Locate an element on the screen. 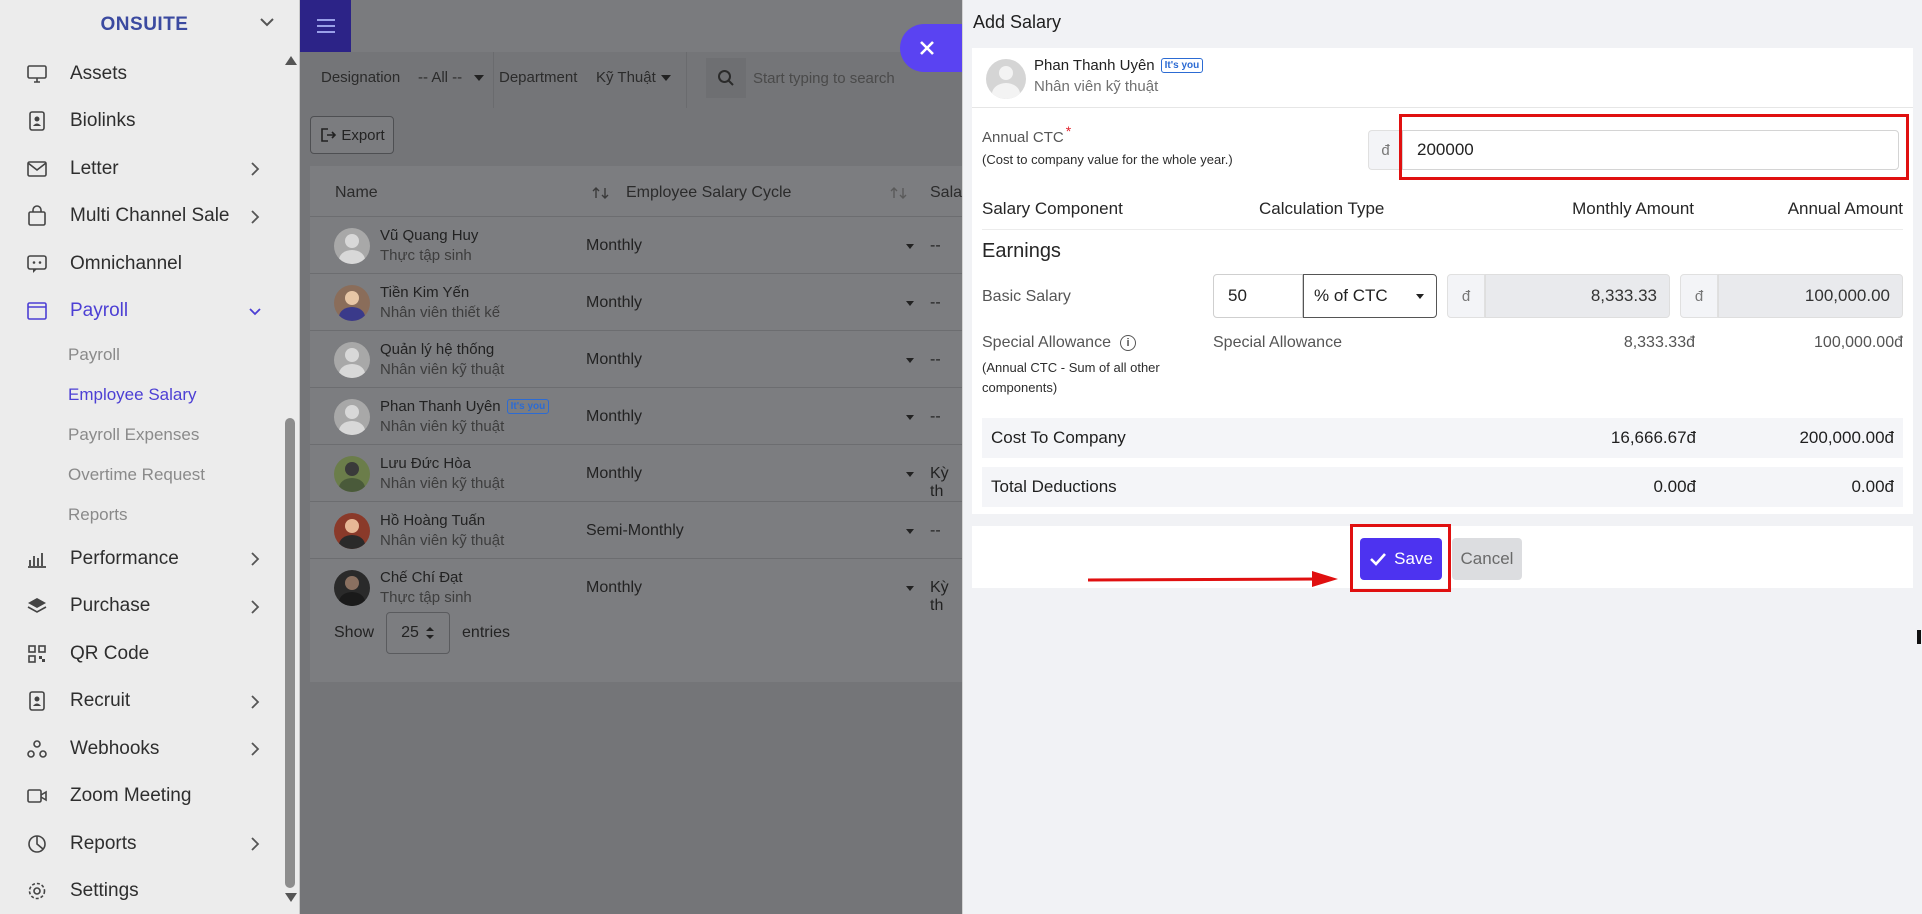  sidebar-item-qr-code: QR Code is located at coordinates (141, 654).